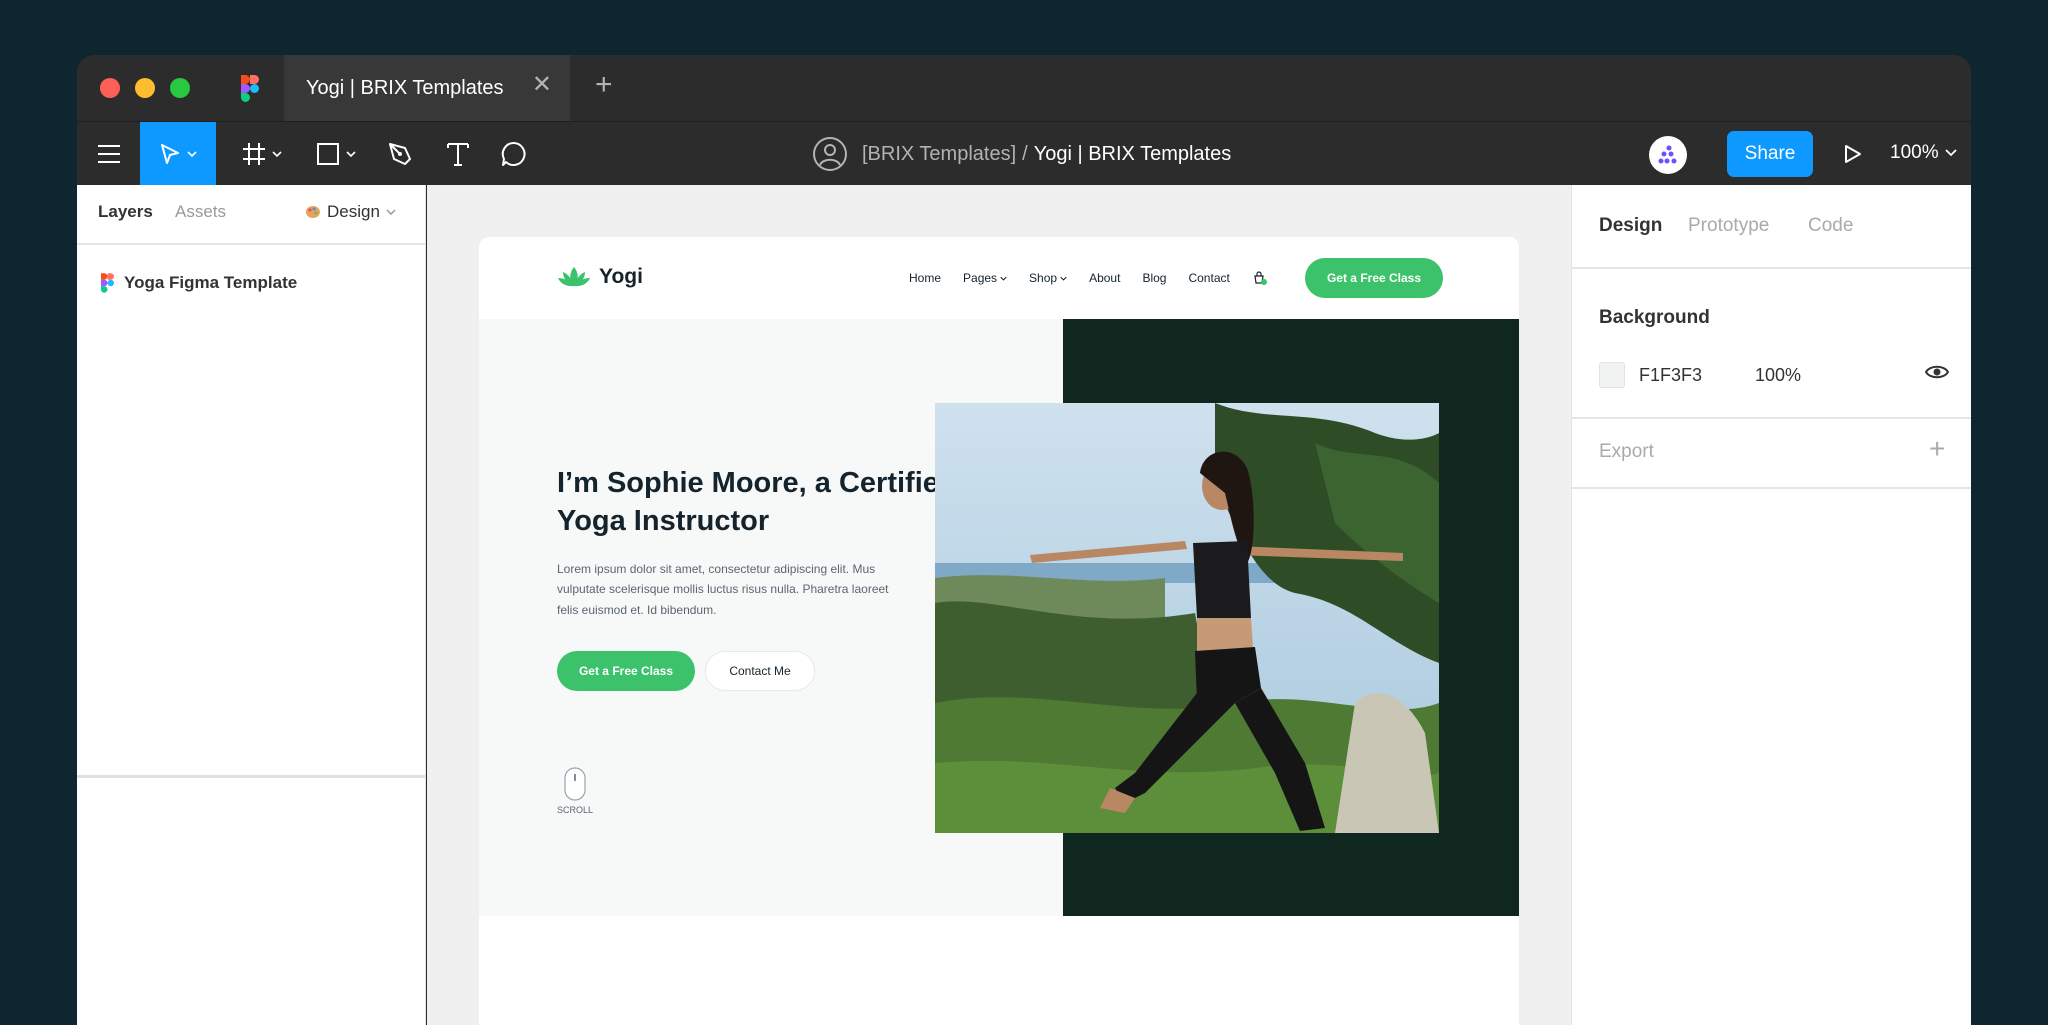 This screenshot has height=1025, width=2048. Describe the element at coordinates (1104, 278) in the screenshot. I see `nav-about: About` at that location.